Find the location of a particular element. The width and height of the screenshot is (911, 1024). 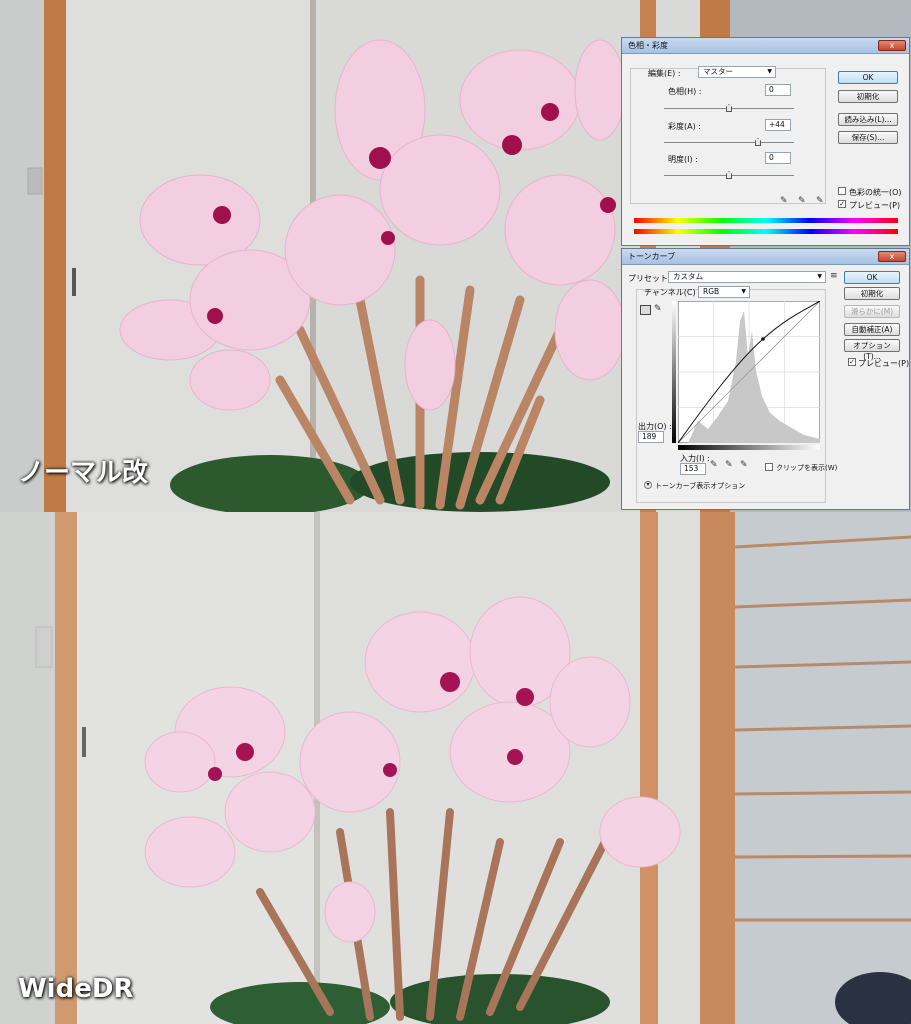

hue-field: 0 is located at coordinates (778, 90).